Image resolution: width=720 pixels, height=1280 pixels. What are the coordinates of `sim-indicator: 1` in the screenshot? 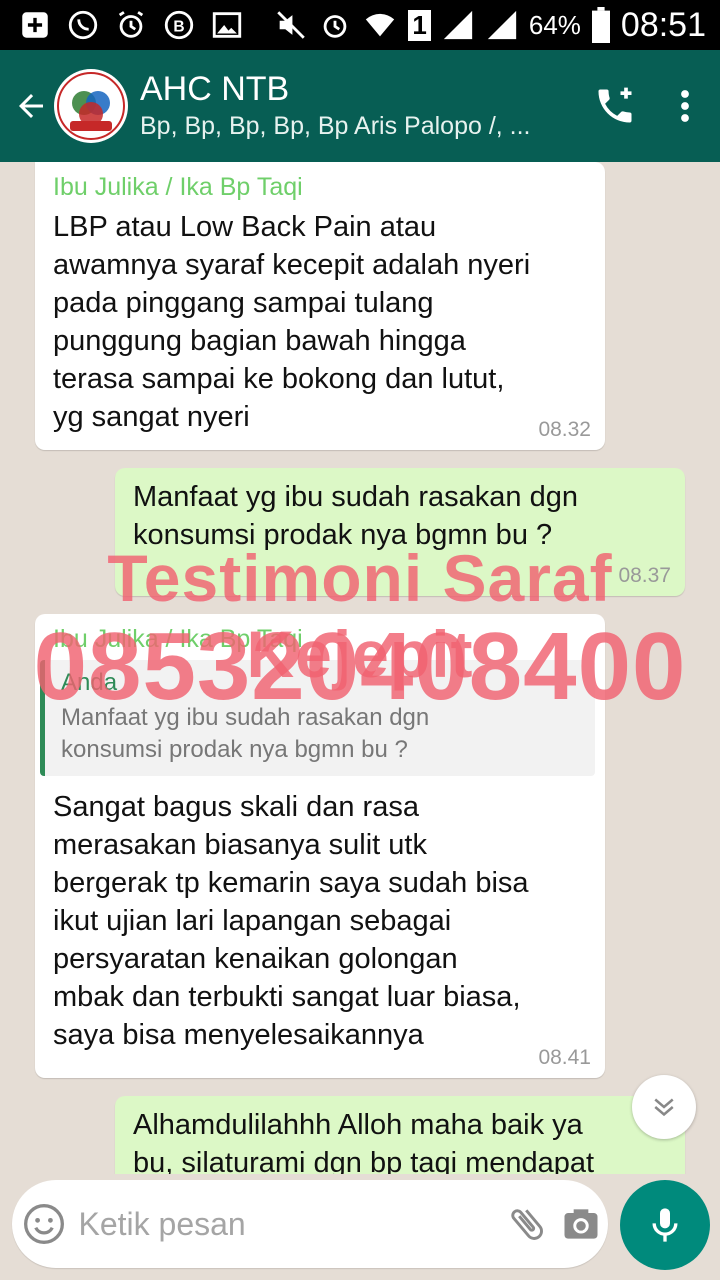 It's located at (419, 25).